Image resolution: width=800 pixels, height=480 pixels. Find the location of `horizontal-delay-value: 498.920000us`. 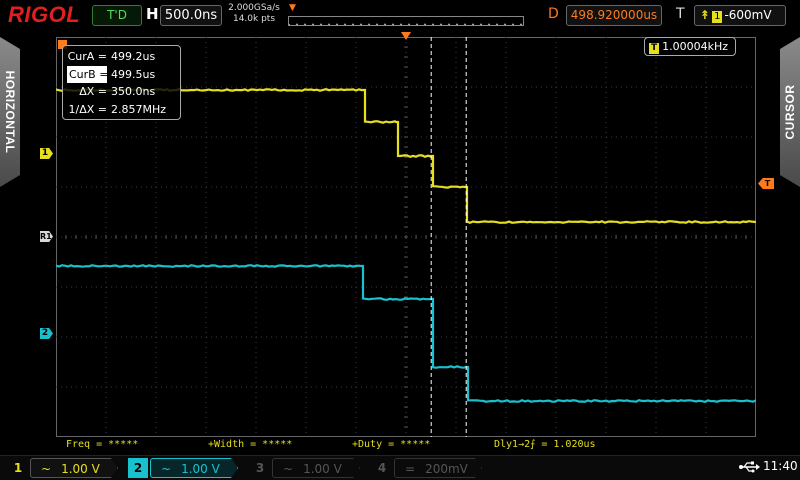

horizontal-delay-value: 498.920000us is located at coordinates (614, 15).